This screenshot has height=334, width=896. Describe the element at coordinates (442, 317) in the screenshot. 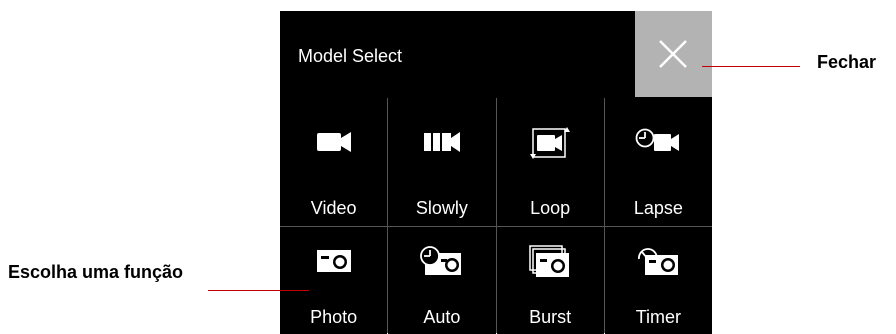

I see `mode-auto-label: Auto` at that location.